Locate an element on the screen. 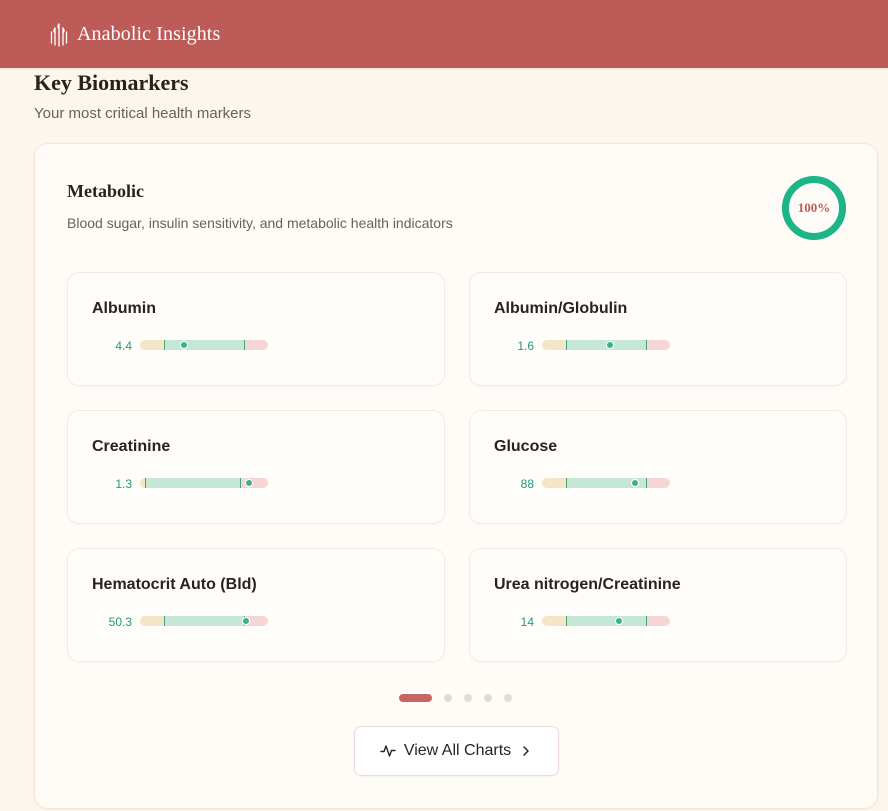 The image size is (888, 811). marker-name: Albumin is located at coordinates (124, 308).